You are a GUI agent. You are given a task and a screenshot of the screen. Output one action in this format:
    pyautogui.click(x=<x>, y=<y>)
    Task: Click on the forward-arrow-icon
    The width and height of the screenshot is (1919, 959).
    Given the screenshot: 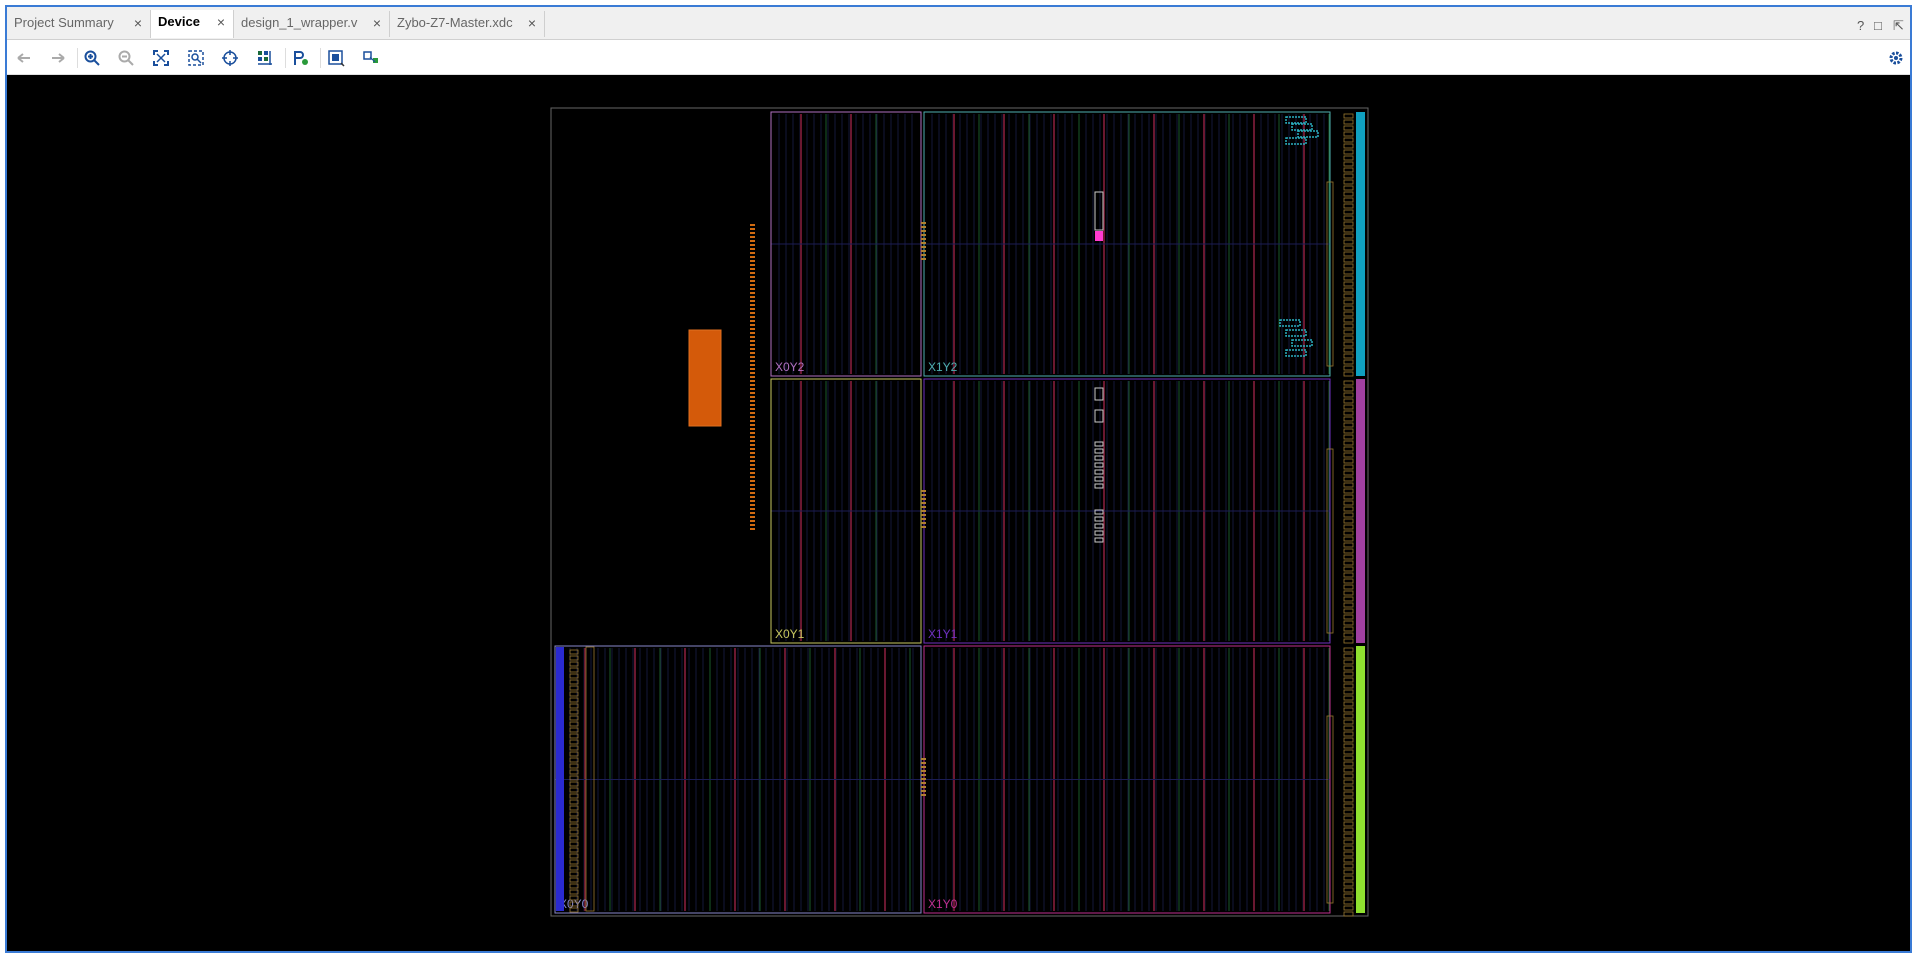 What is the action you would take?
    pyautogui.click(x=58, y=58)
    